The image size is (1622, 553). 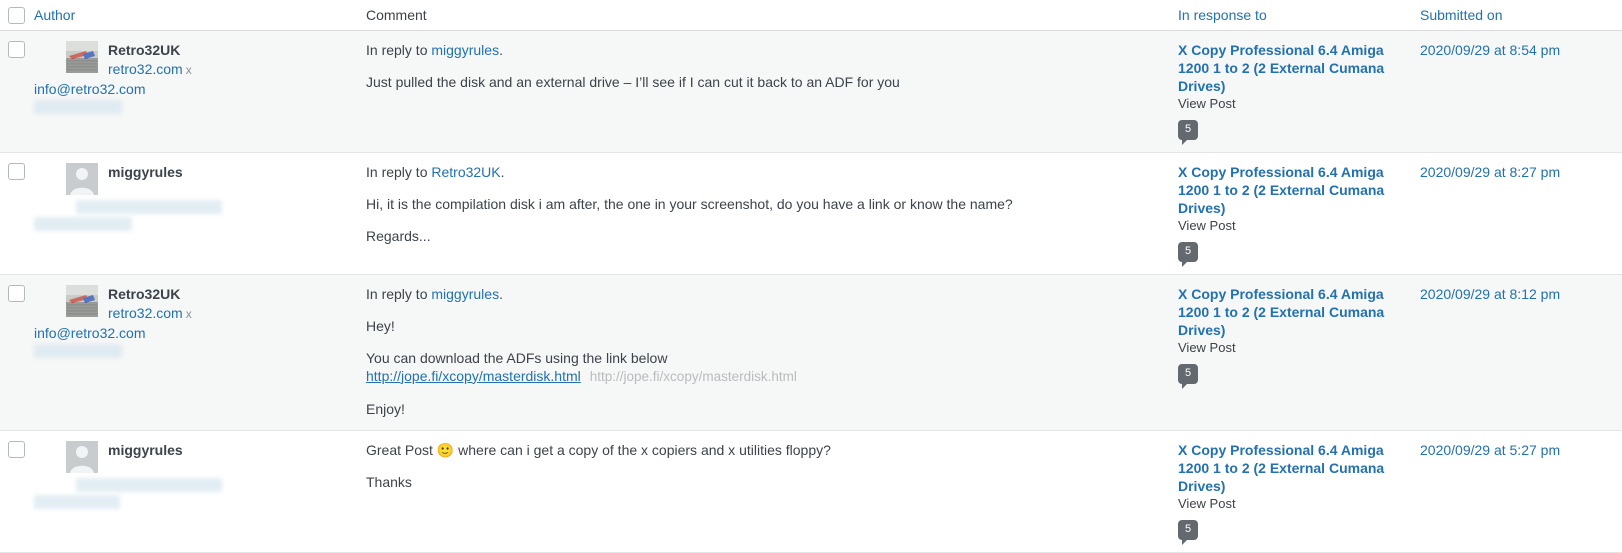 I want to click on comment-url-link: http://jope.fi/xcopy/masterdisk.html, so click(x=473, y=376).